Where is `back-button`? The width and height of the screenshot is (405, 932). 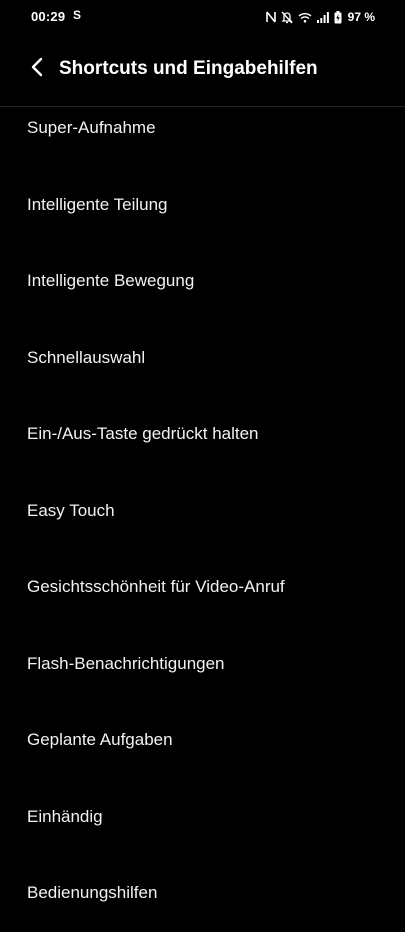 back-button is located at coordinates (37, 69).